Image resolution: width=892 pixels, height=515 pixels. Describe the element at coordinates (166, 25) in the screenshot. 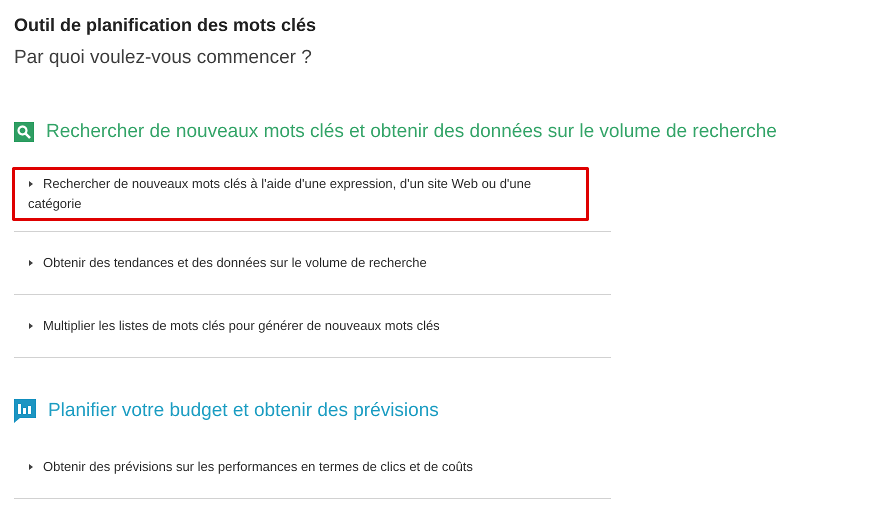

I see `page-title: Outil de planification des mots clés` at that location.